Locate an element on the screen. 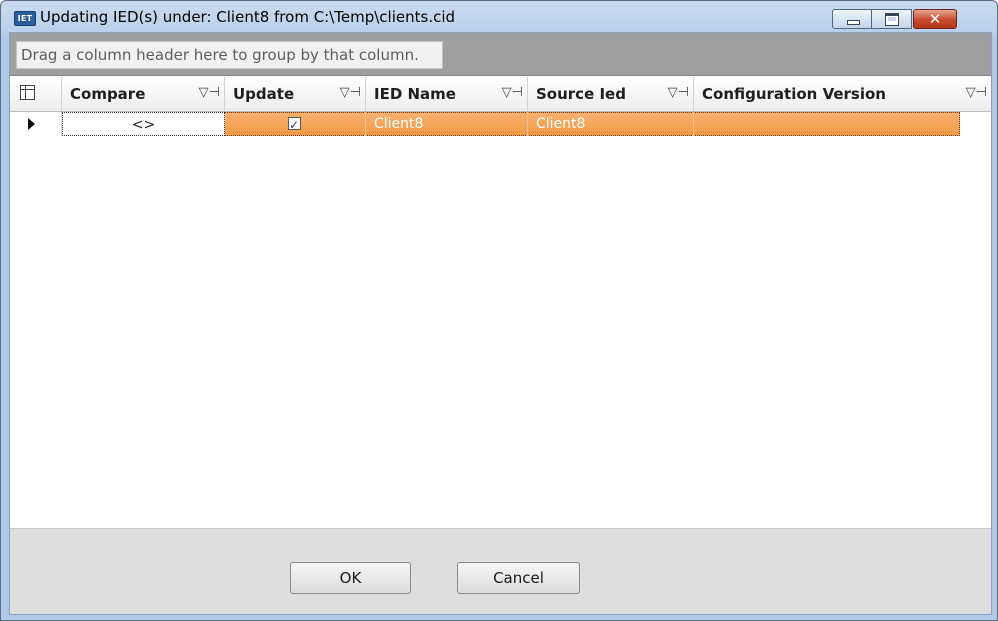  close-button: ✕ is located at coordinates (935, 19).